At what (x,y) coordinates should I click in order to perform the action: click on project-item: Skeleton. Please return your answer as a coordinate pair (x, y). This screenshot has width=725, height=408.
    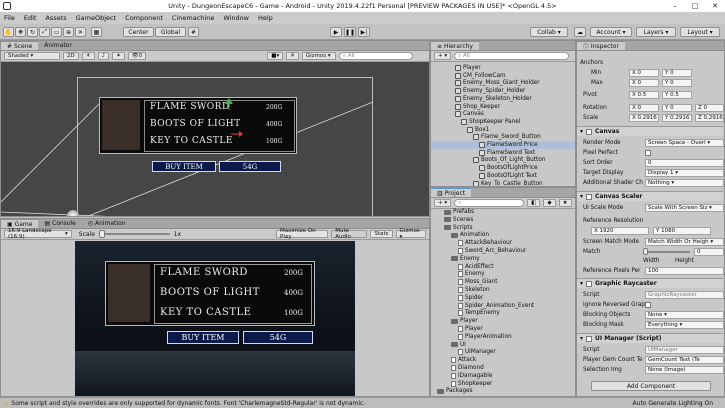
    Looking at the image, I should click on (460, 290).